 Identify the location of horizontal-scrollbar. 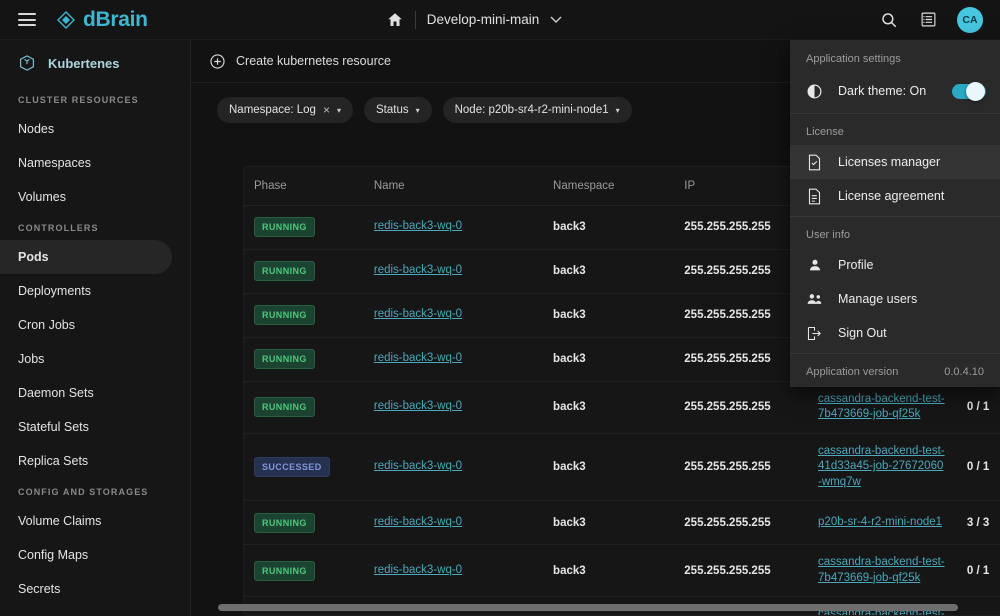
(603, 607).